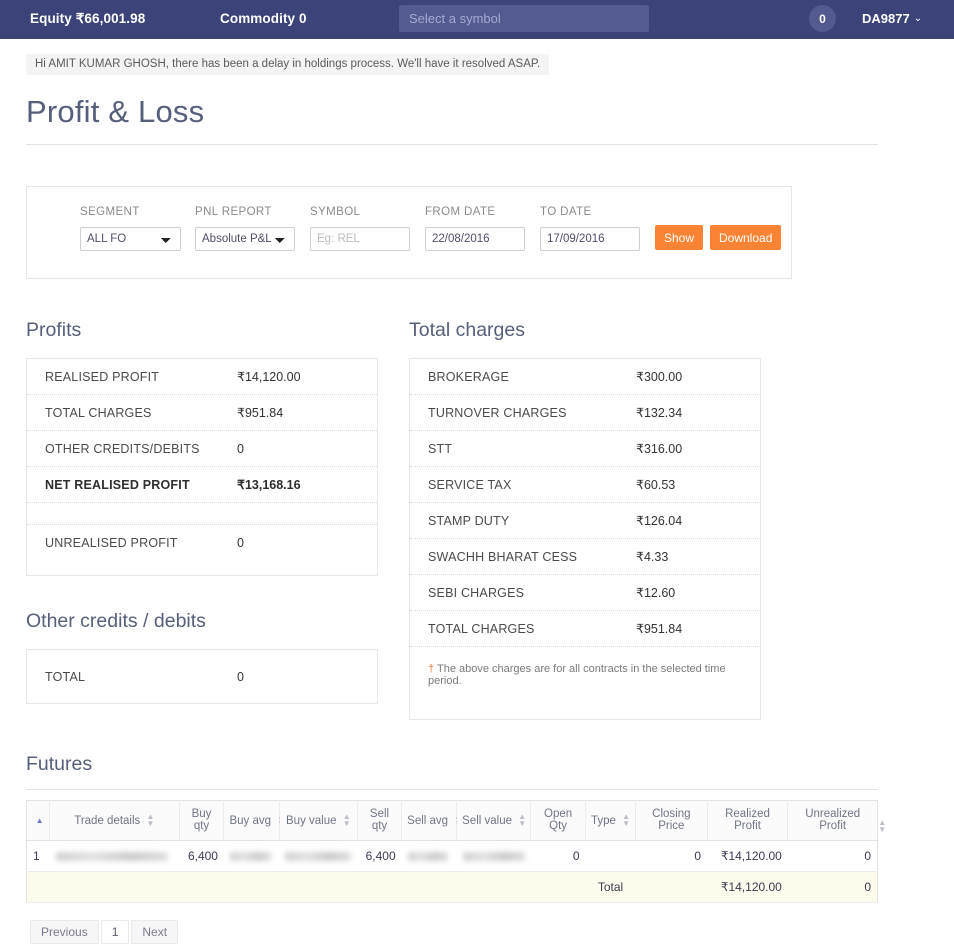 This screenshot has width=954, height=952. Describe the element at coordinates (487, 820) in the screenshot. I see `column-label: Sell value` at that location.